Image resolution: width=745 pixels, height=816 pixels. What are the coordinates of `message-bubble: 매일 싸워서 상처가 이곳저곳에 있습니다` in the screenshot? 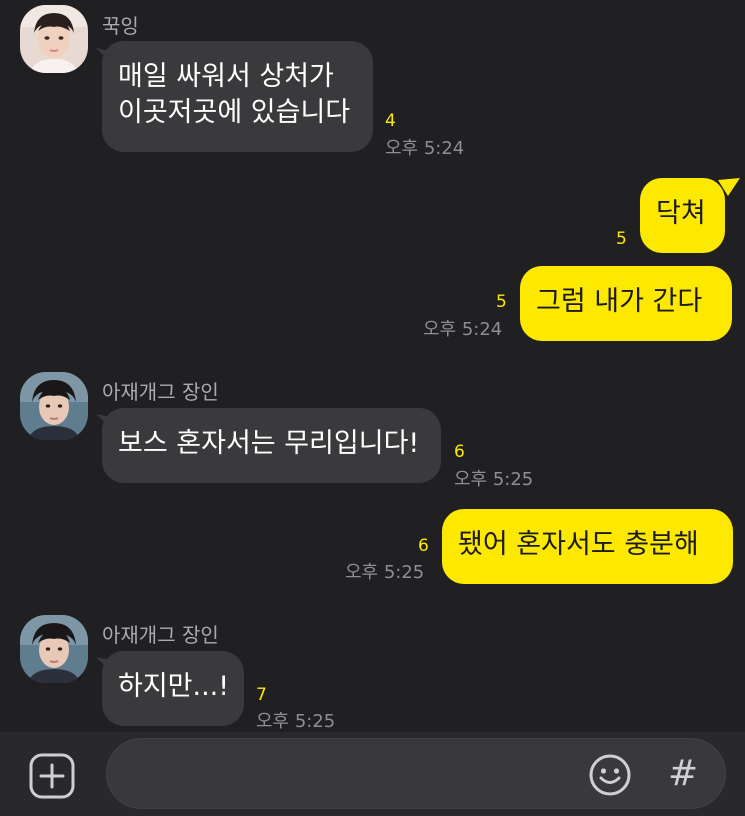 It's located at (237, 96).